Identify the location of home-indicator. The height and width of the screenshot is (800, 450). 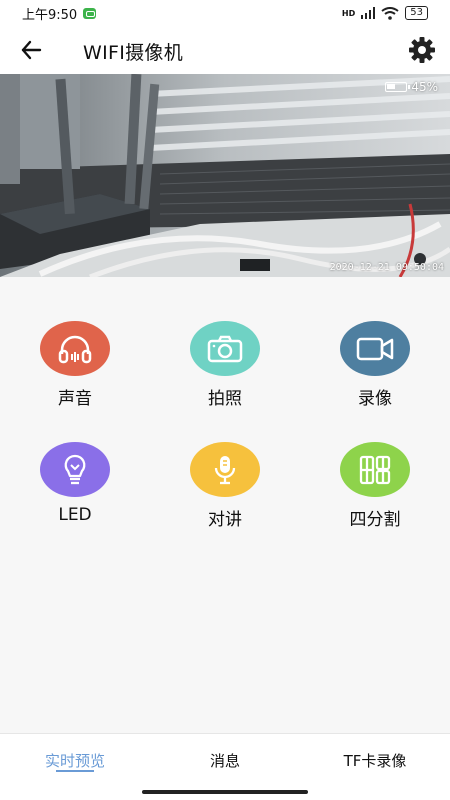
(225, 792).